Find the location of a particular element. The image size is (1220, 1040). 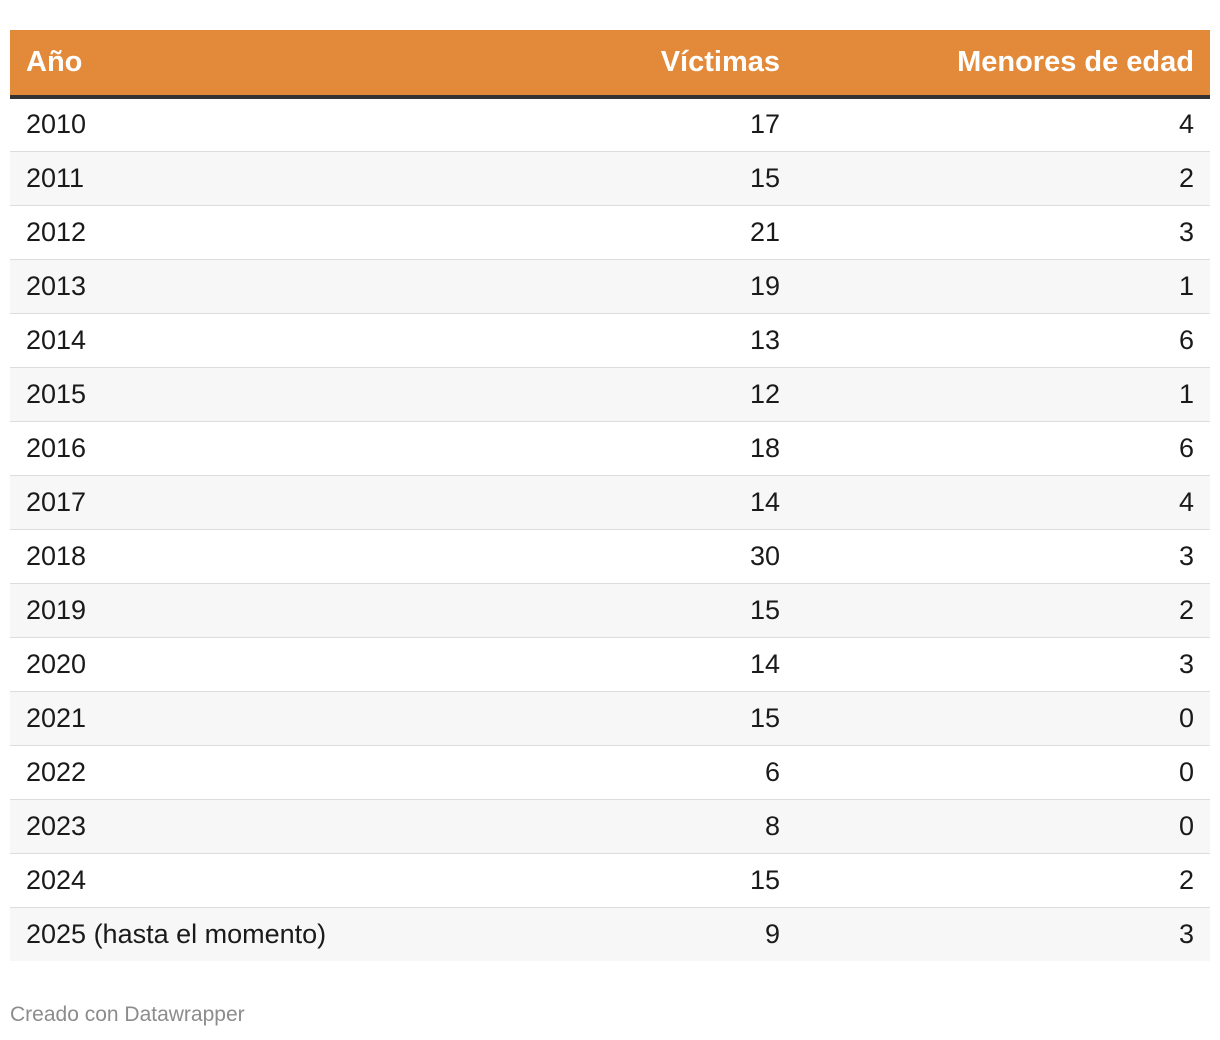

year-cell: 2014 is located at coordinates (302, 340).